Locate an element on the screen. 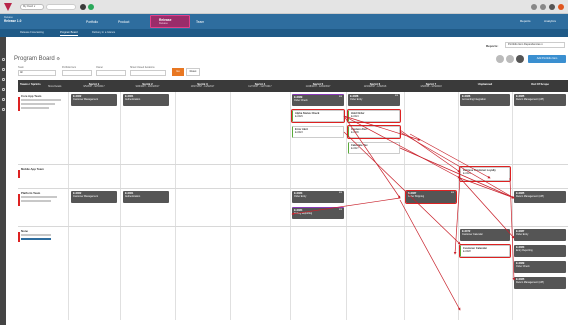 This screenshot has width=568, height=325. notification-icon is located at coordinates (543, 7).